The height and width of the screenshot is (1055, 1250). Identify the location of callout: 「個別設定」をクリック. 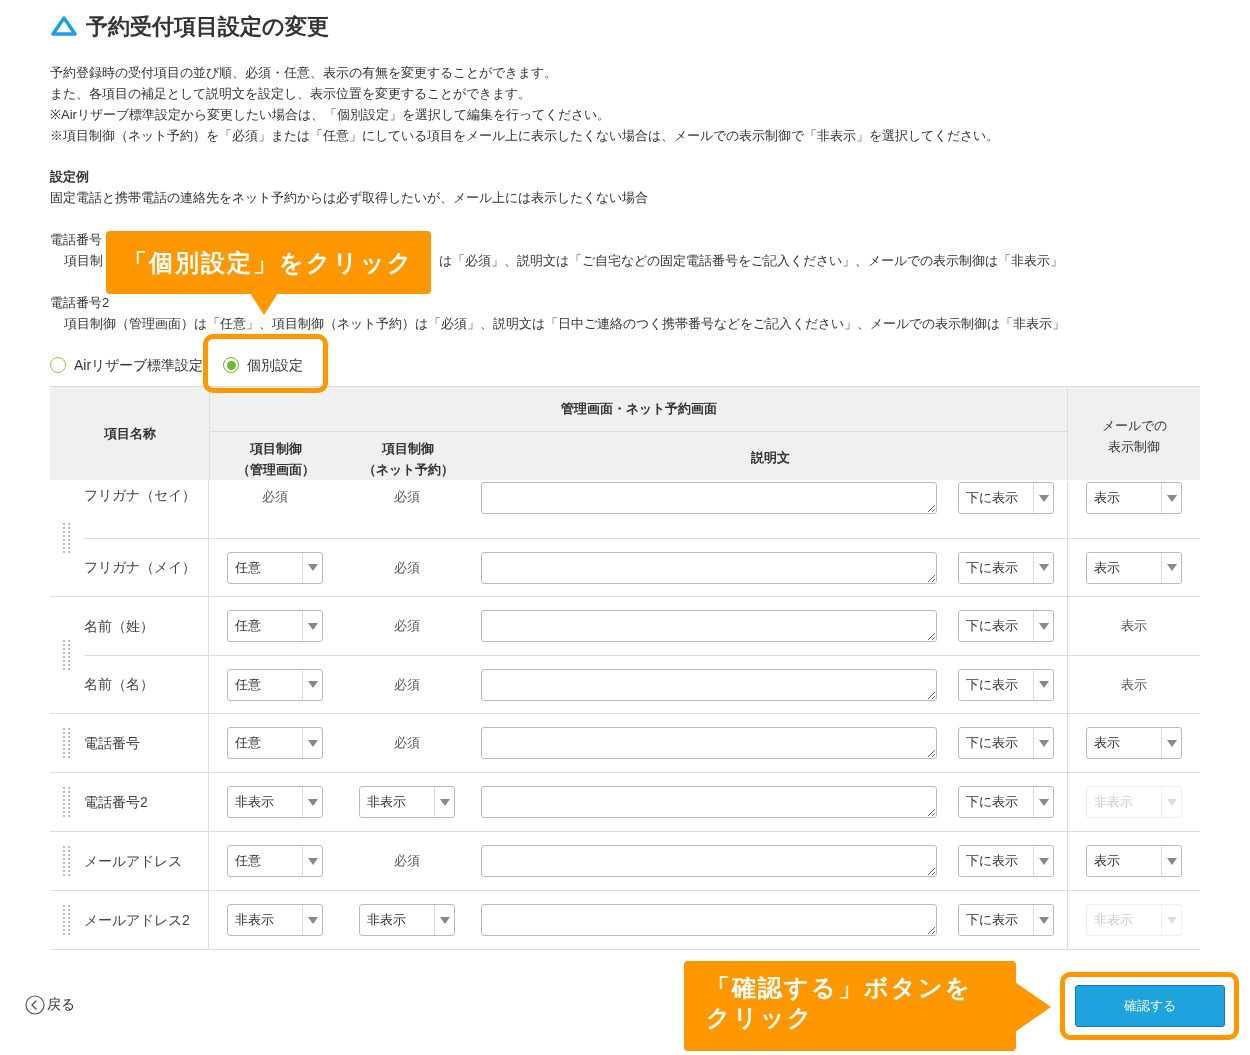
(268, 262).